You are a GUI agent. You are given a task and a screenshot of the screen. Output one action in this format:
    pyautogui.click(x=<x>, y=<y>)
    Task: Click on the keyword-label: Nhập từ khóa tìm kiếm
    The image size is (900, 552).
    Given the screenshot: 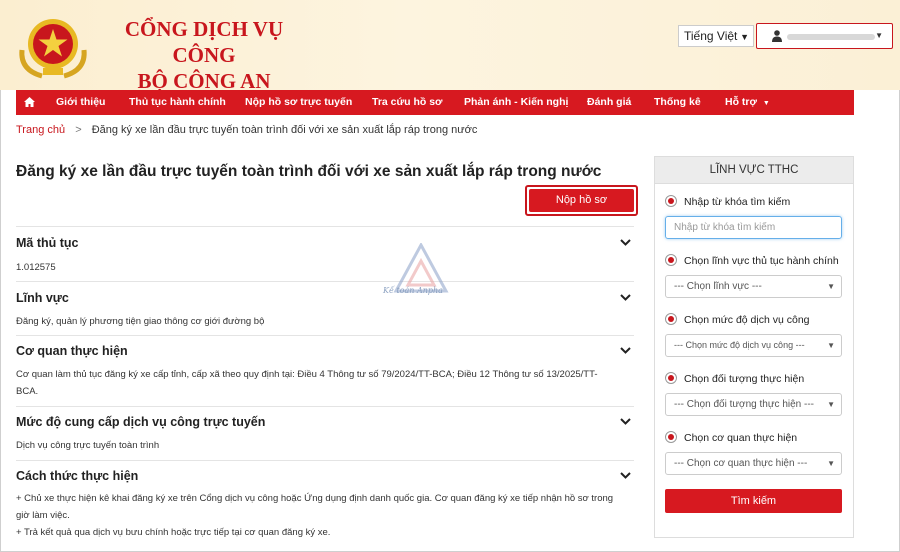 What is the action you would take?
    pyautogui.click(x=737, y=202)
    